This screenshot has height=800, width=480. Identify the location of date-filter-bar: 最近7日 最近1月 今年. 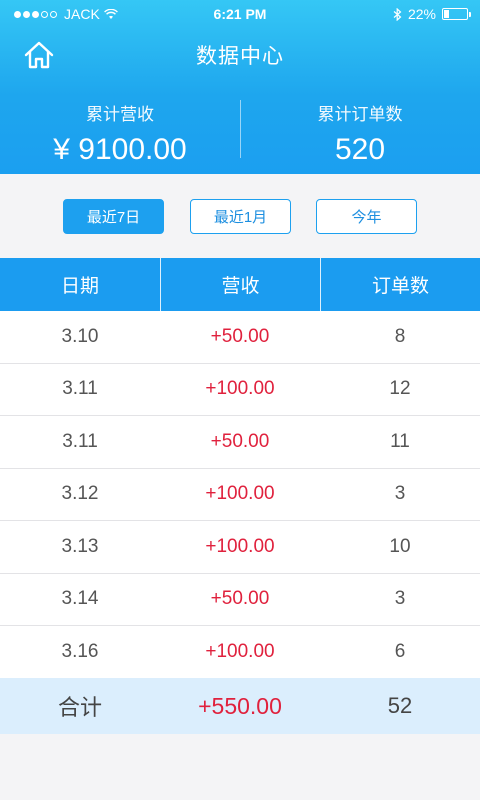
(240, 216).